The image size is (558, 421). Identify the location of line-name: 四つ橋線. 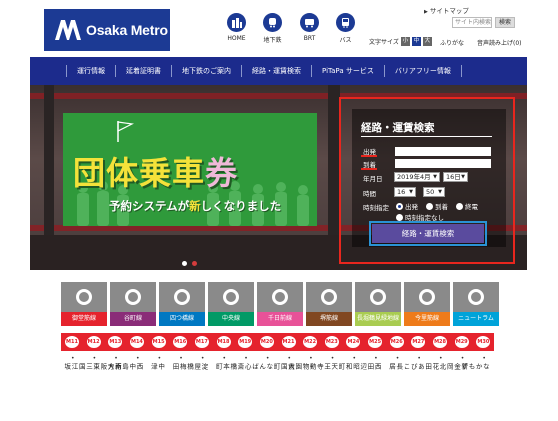
(182, 319).